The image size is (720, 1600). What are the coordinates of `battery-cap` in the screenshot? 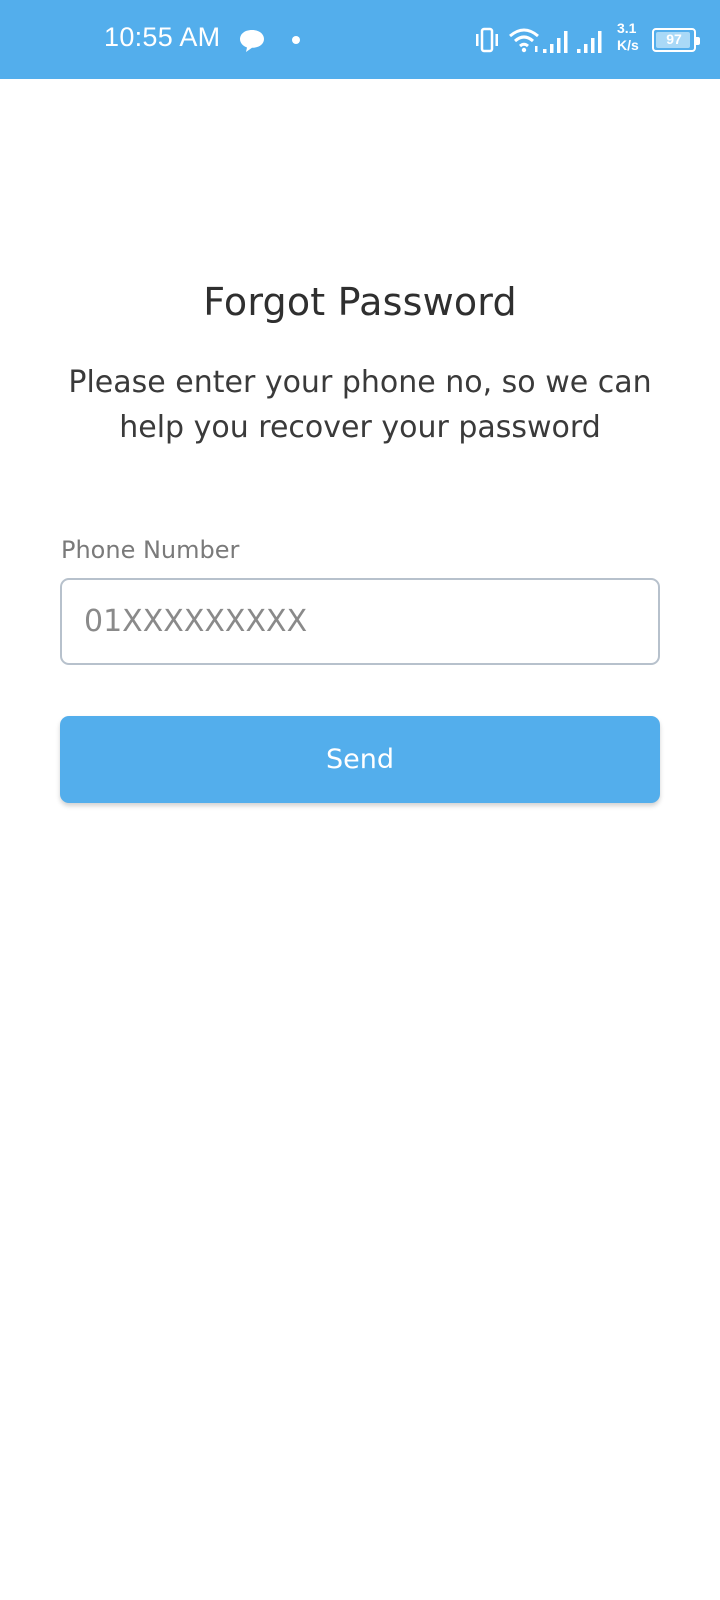 It's located at (698, 41).